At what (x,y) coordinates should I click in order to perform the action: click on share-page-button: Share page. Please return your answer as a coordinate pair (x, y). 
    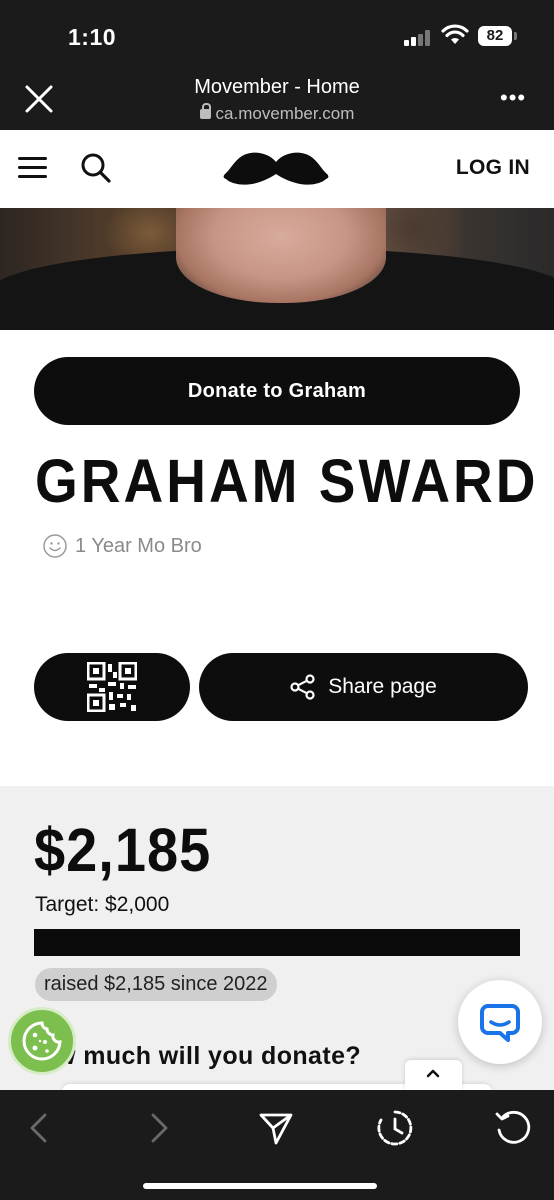
    Looking at the image, I should click on (363, 687).